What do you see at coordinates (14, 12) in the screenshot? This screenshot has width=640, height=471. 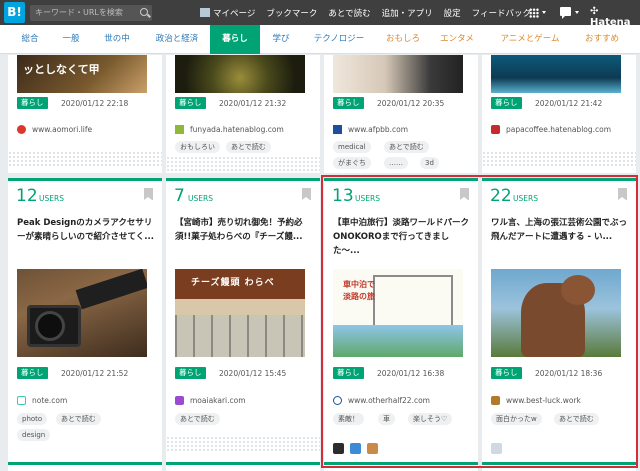 I see `hatena-bookmark-logo: B!` at bounding box center [14, 12].